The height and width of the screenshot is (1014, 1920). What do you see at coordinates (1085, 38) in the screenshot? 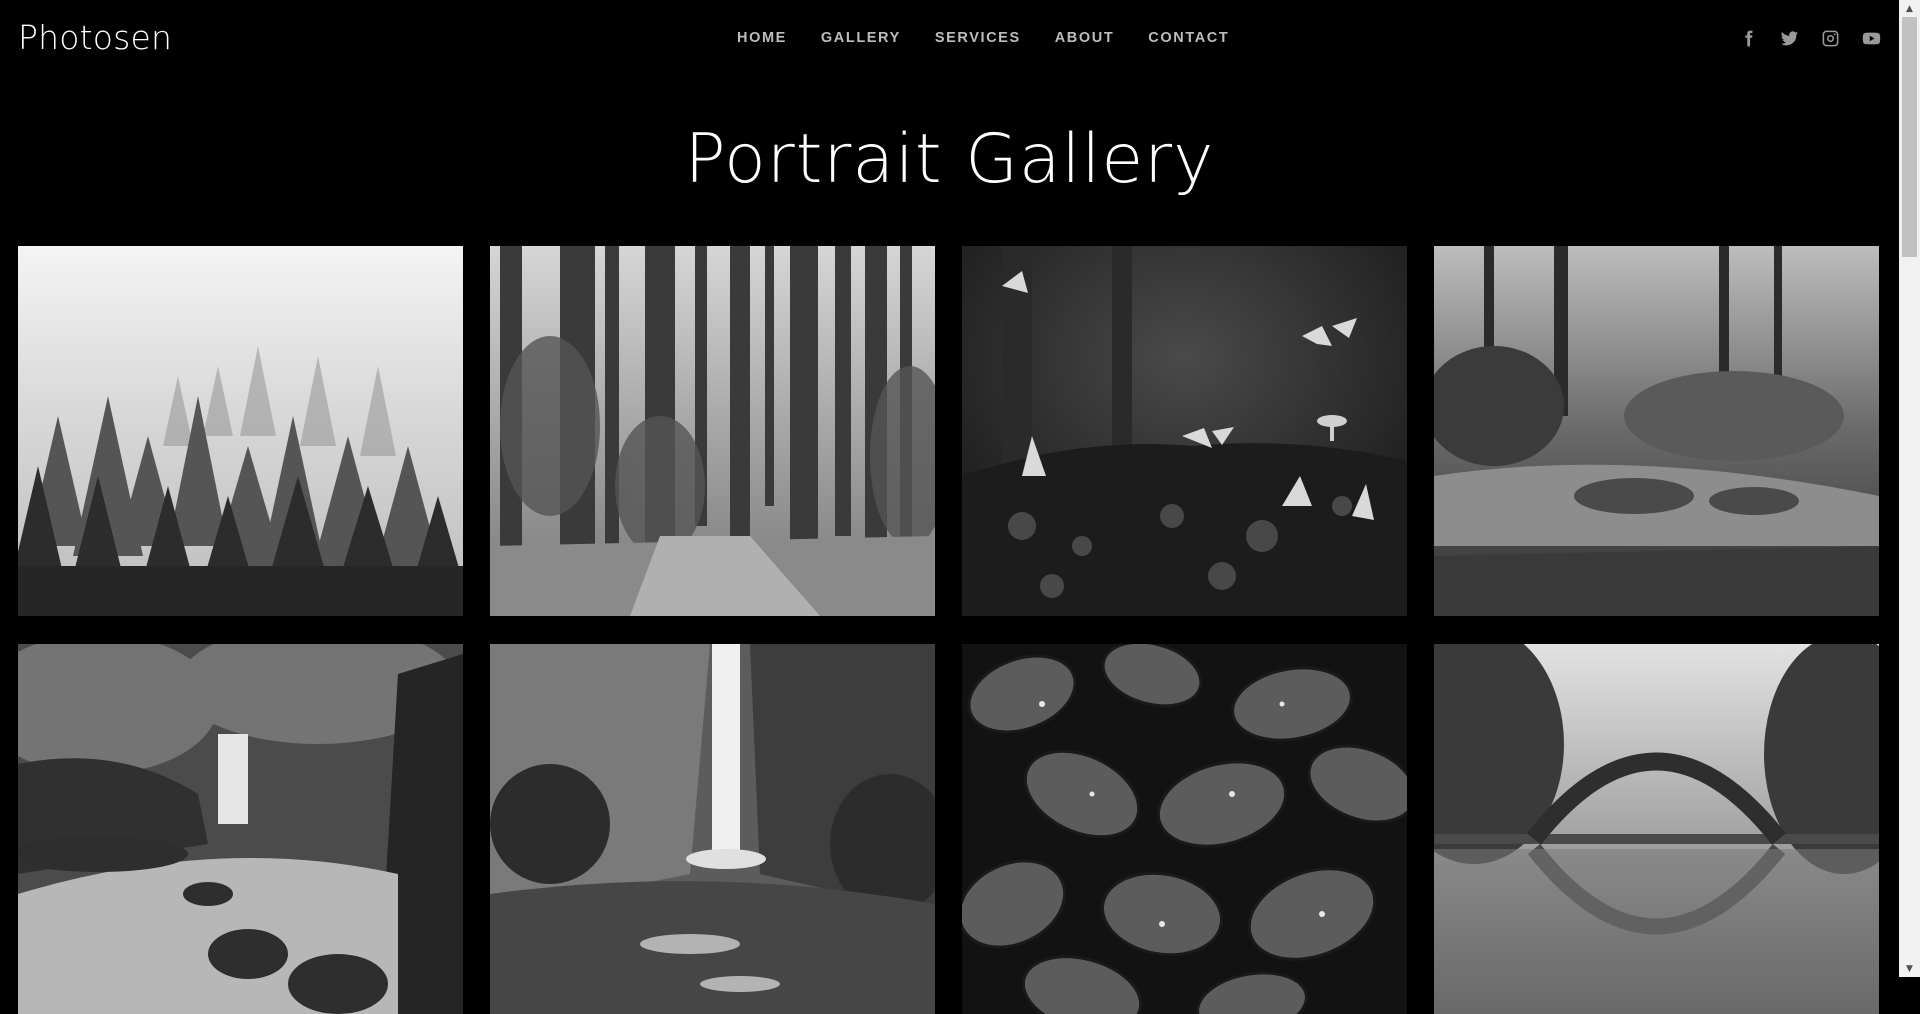
I see `nav-about: ABOUT` at bounding box center [1085, 38].